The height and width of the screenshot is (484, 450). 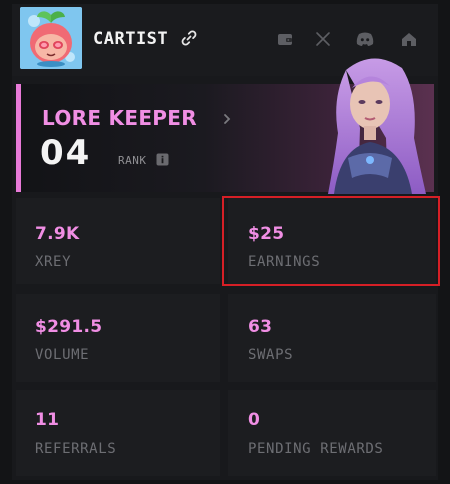 What do you see at coordinates (365, 39) in the screenshot?
I see `discord-icon` at bounding box center [365, 39].